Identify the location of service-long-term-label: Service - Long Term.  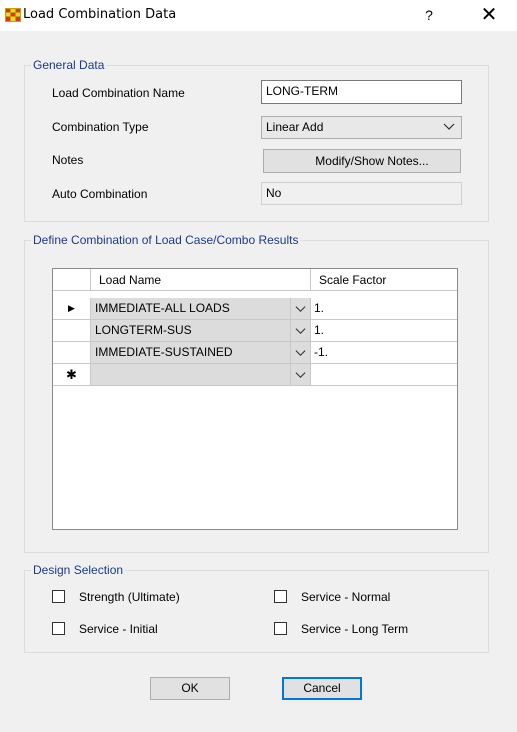
(354, 629).